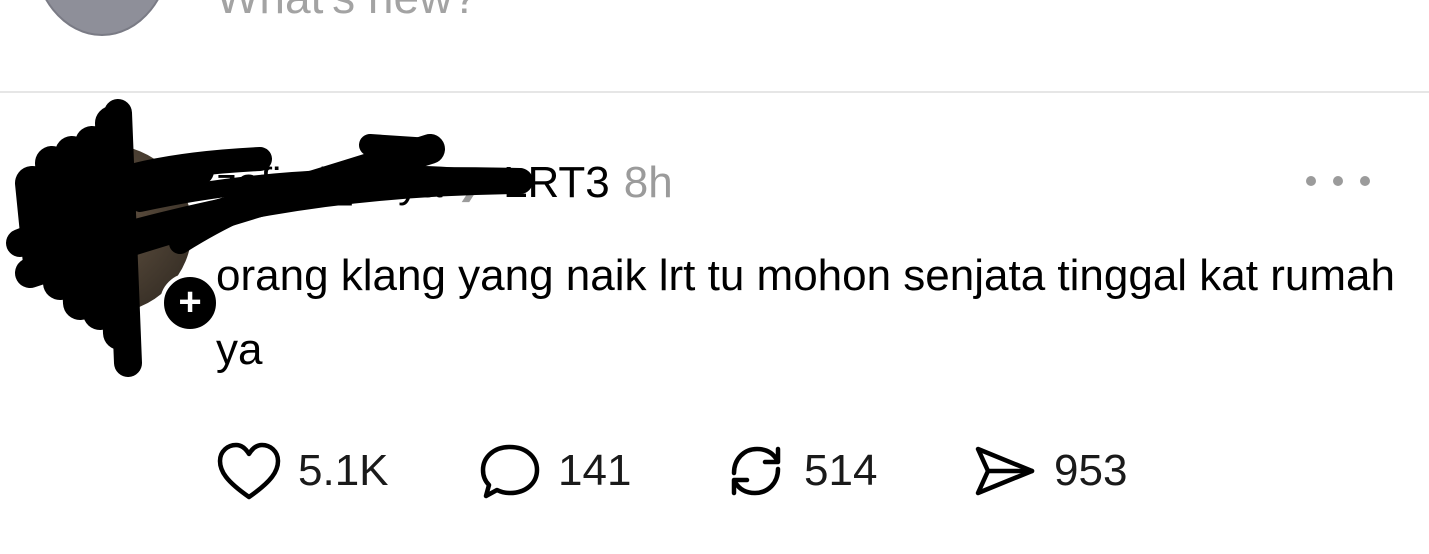 Image resolution: width=1429 pixels, height=554 pixels. I want to click on more-dots-icon, so click(1338, 181).